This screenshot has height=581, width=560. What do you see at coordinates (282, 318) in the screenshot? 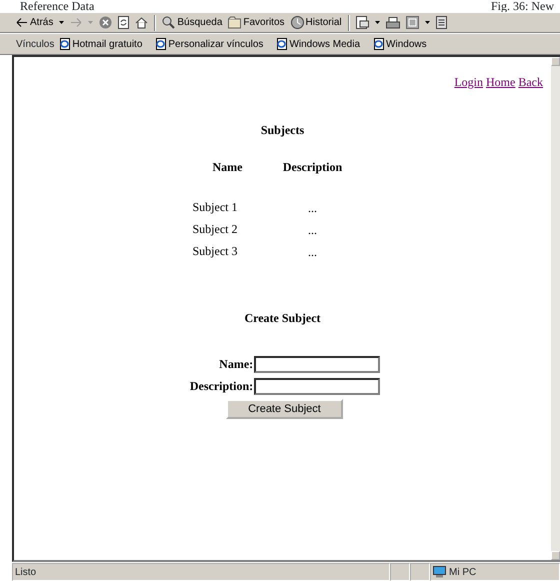
I see `form-title: Create Subject` at bounding box center [282, 318].